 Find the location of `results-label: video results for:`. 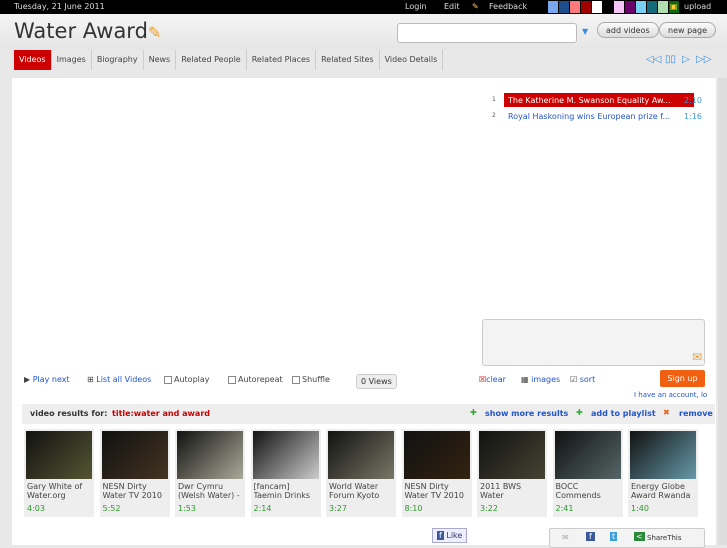

results-label: video results for: is located at coordinates (69, 413).